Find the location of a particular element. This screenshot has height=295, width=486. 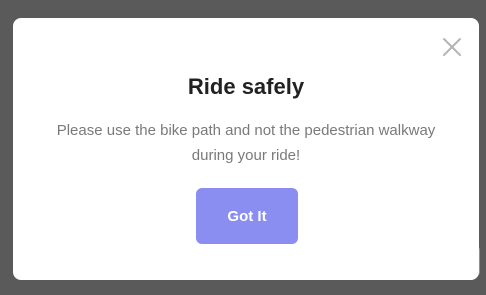

close-button is located at coordinates (452, 47).